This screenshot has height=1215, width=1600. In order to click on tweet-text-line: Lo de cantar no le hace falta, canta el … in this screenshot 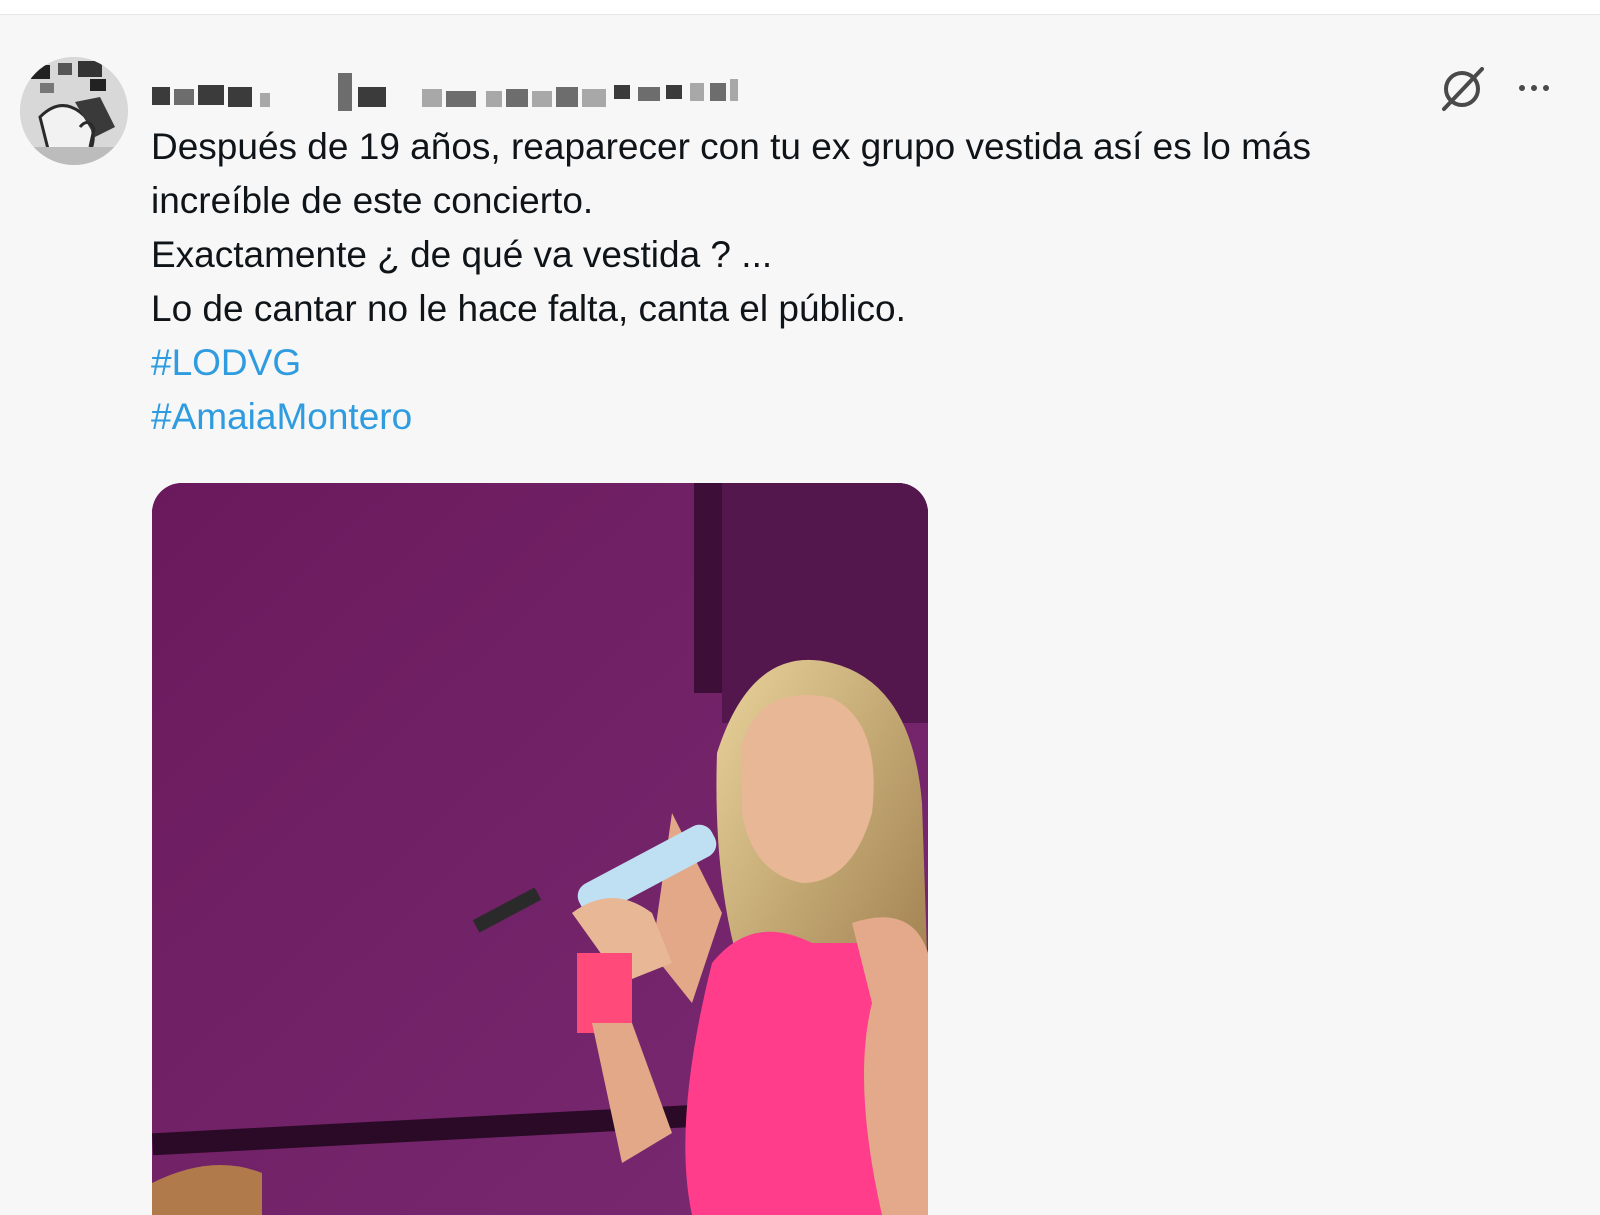, I will do `click(528, 308)`.